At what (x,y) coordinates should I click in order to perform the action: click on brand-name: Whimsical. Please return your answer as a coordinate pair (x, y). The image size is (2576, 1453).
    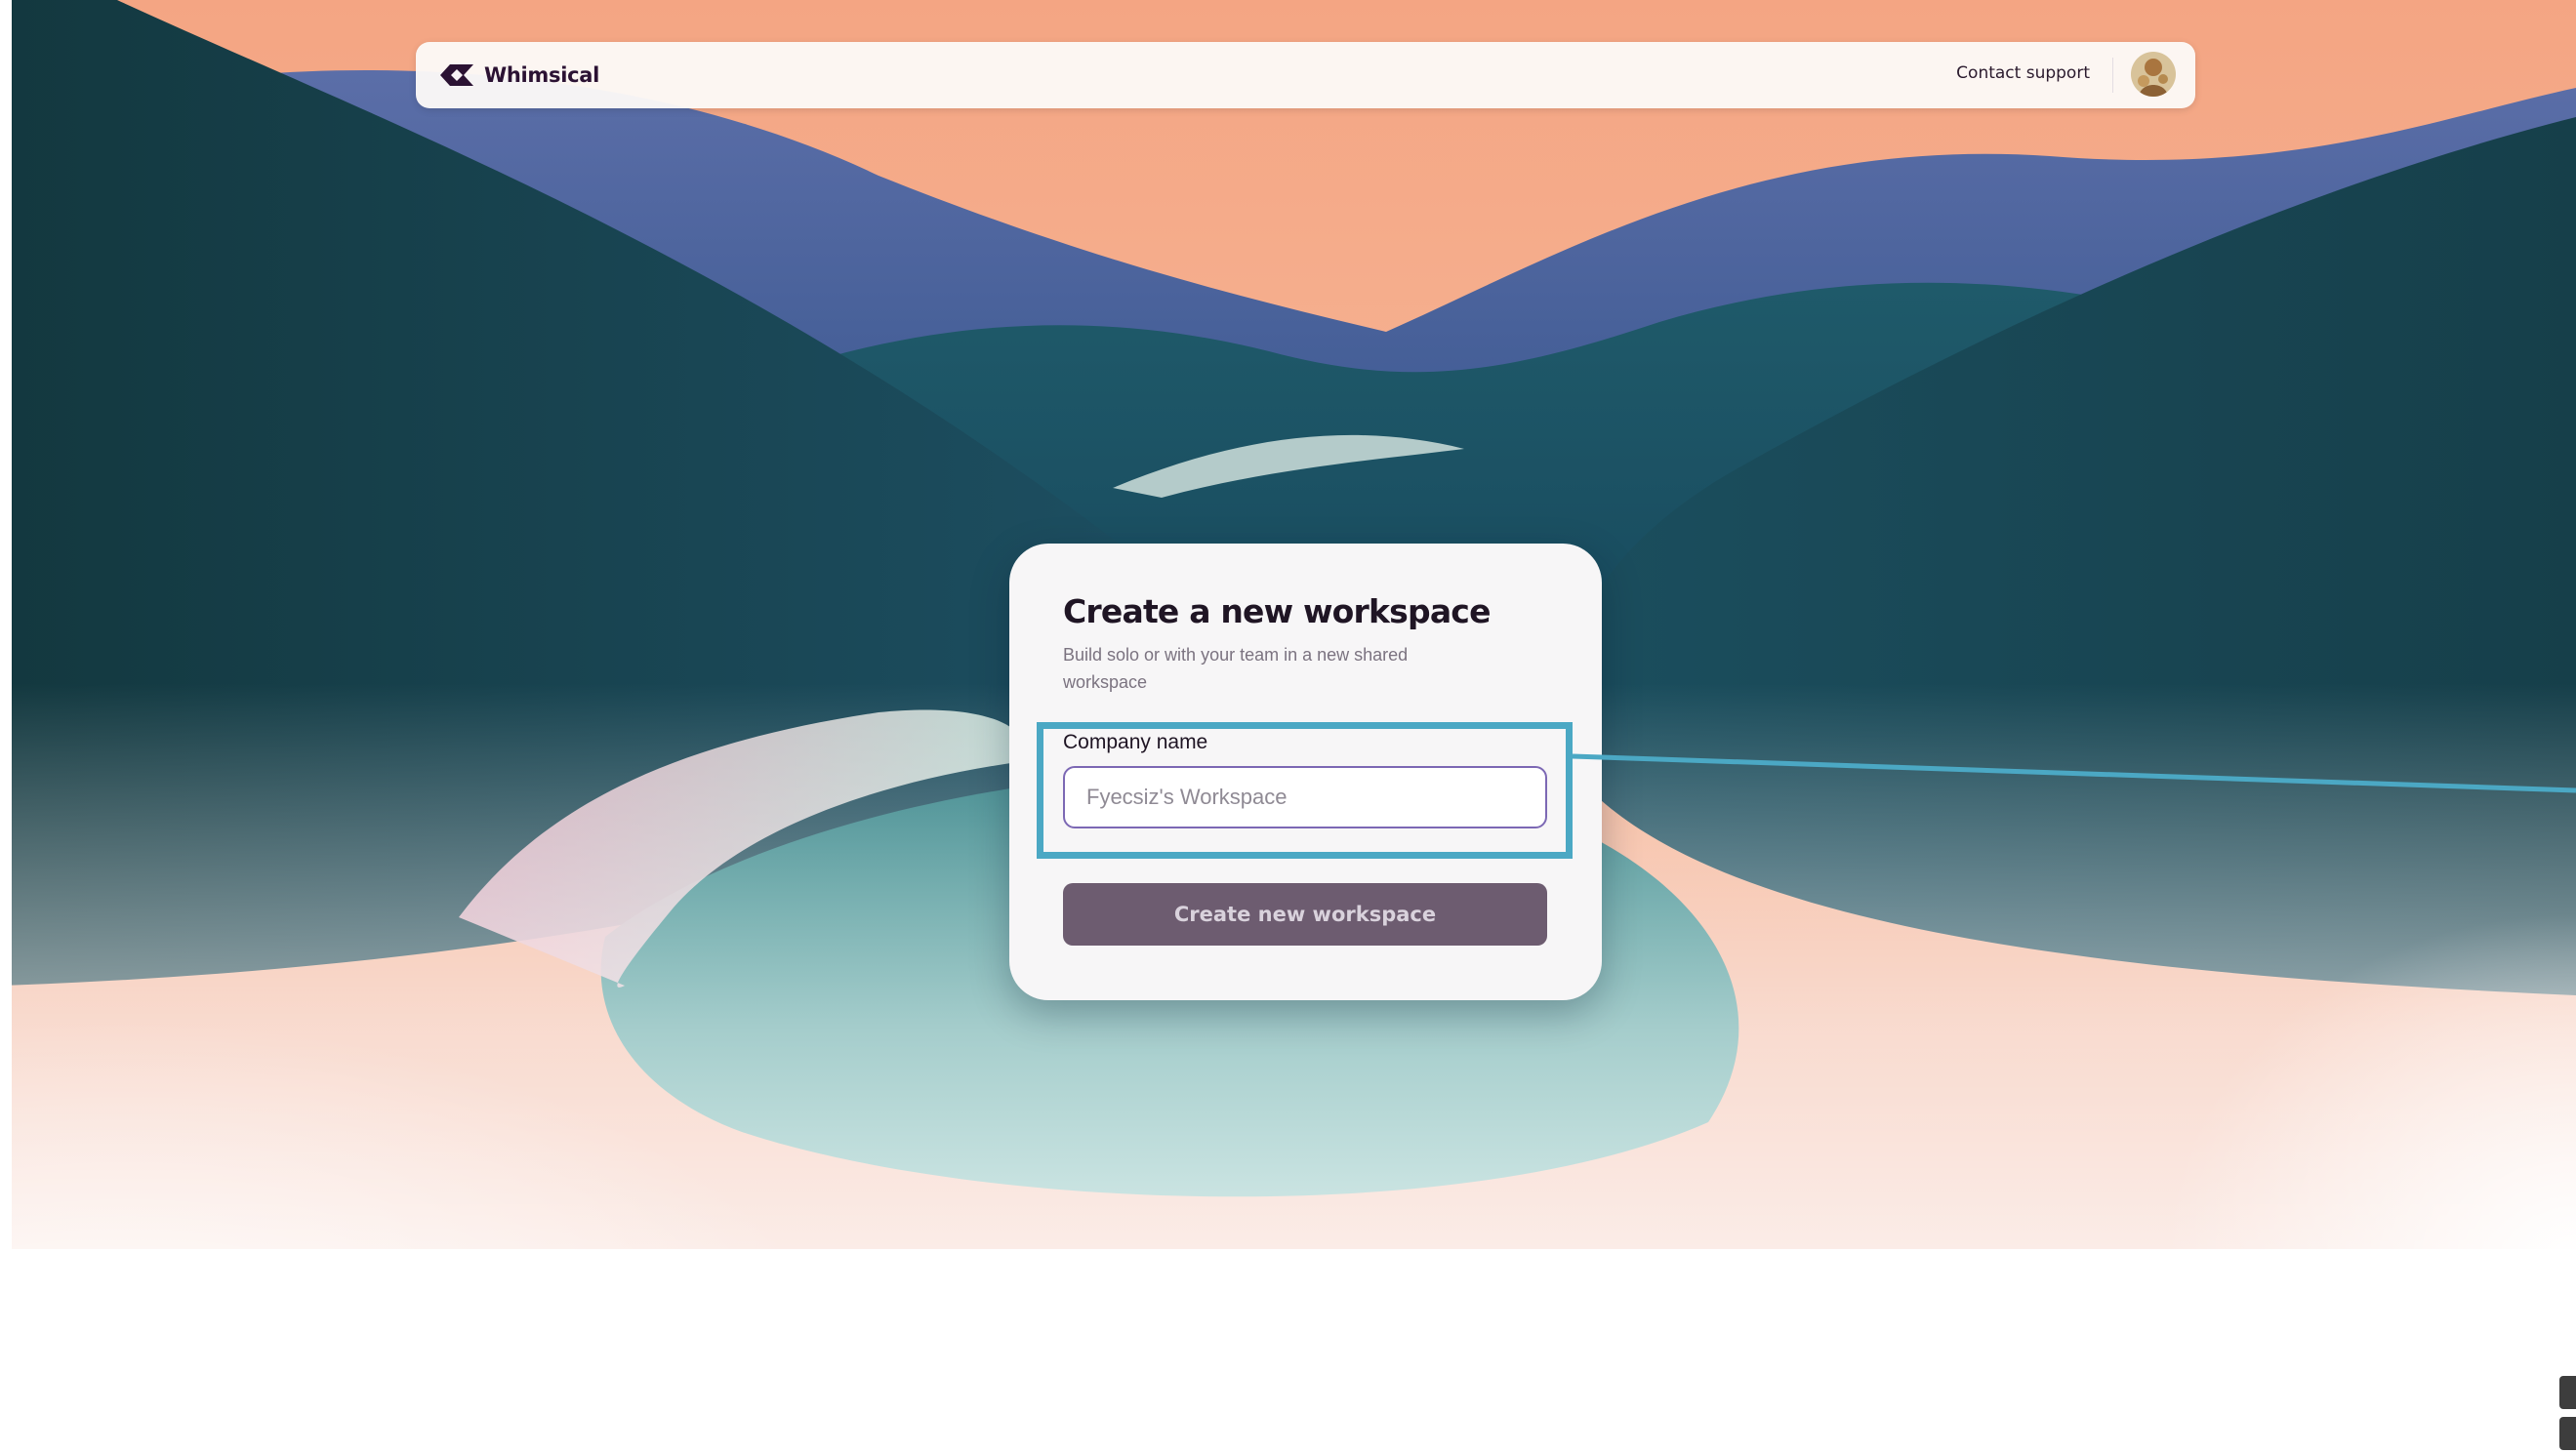
    Looking at the image, I should click on (542, 75).